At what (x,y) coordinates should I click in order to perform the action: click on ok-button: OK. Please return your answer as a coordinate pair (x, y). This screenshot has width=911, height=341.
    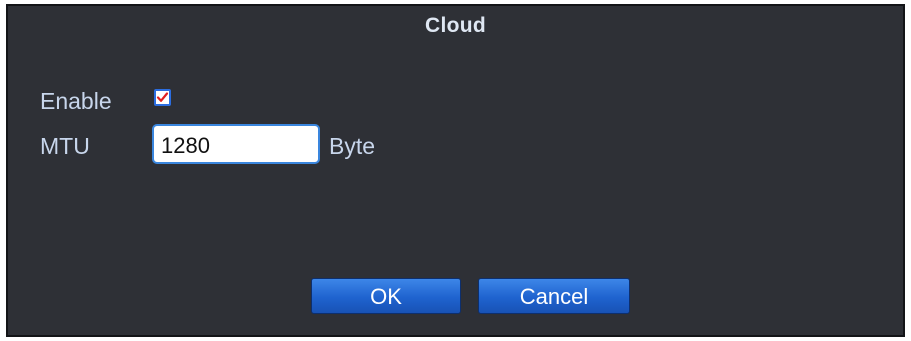
    Looking at the image, I should click on (386, 296).